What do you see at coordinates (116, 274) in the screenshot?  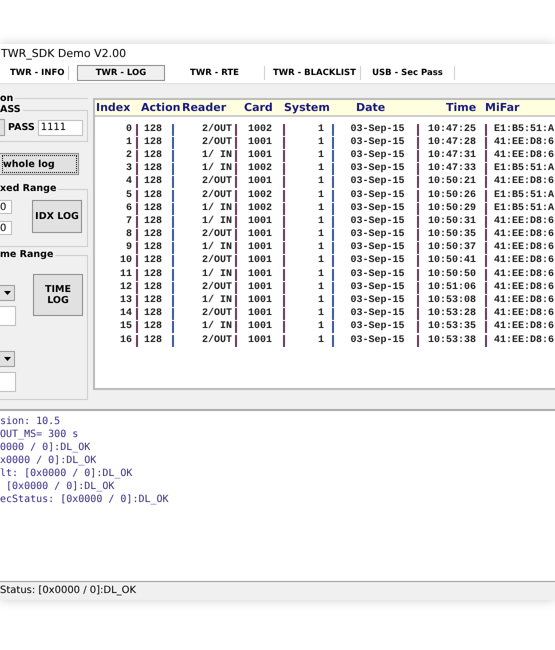 I see `table-cell: 11` at bounding box center [116, 274].